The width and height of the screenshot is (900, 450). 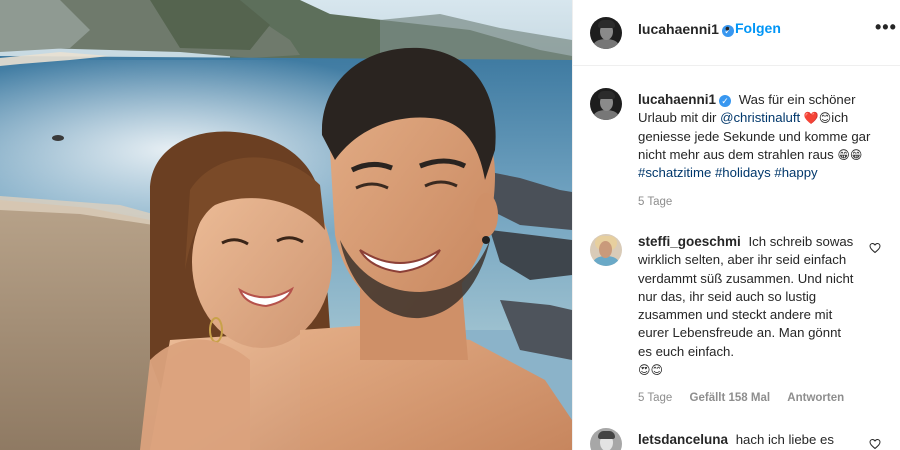 What do you see at coordinates (886, 27) in the screenshot?
I see `more-options-icon: •••` at bounding box center [886, 27].